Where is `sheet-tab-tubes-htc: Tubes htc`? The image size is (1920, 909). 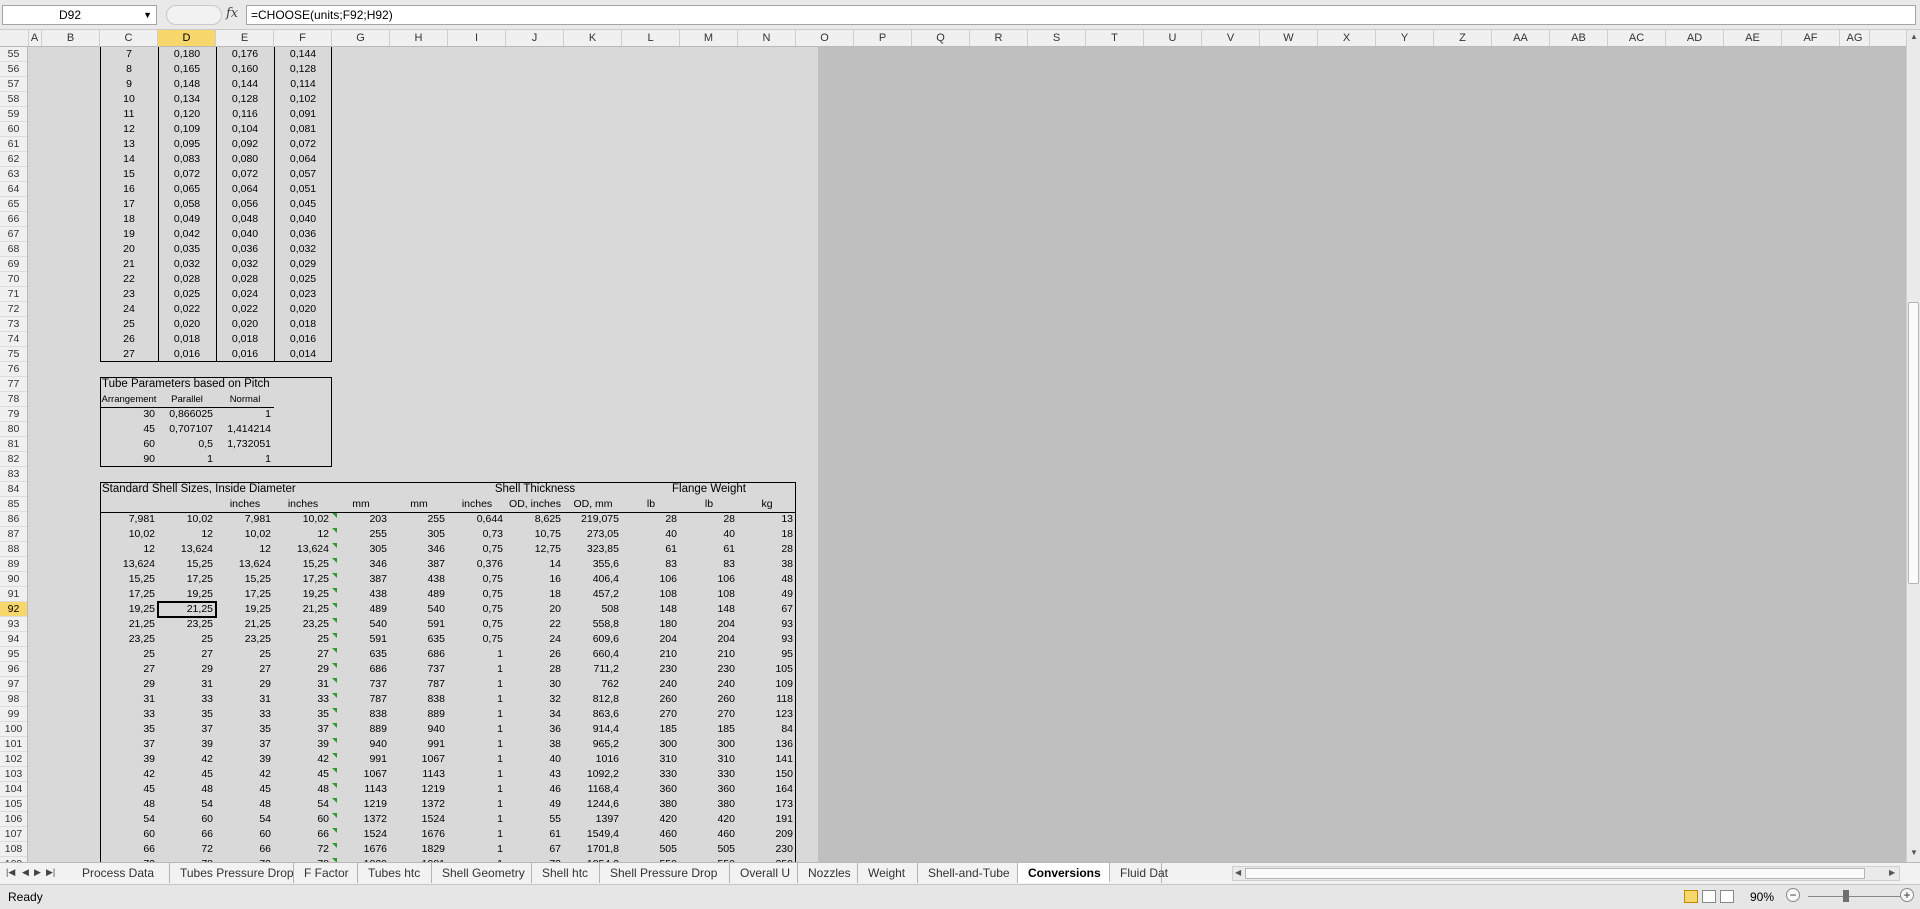
sheet-tab-tubes-htc: Tubes htc is located at coordinates (395, 873).